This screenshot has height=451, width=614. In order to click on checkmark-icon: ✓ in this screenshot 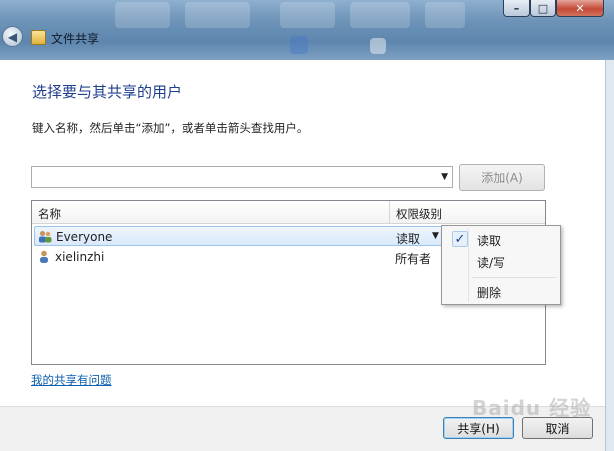, I will do `click(460, 239)`.